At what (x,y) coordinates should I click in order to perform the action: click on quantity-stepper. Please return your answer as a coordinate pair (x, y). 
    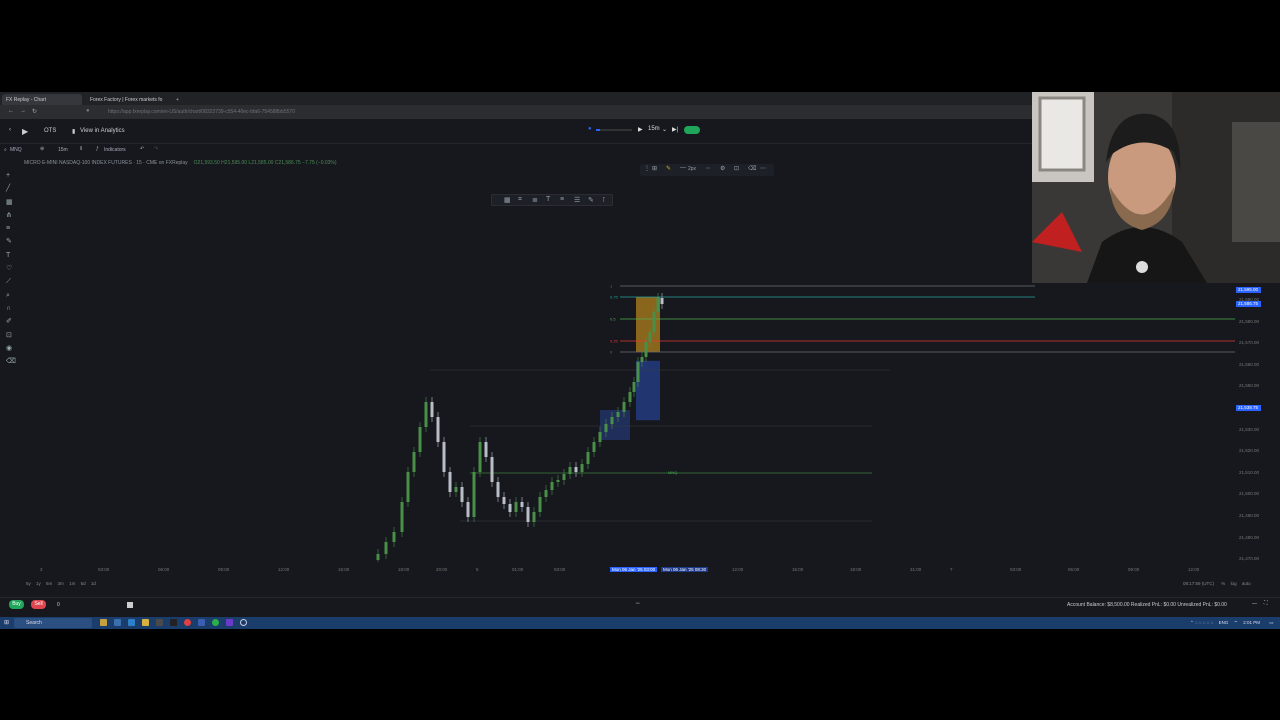
    Looking at the image, I should click on (130, 605).